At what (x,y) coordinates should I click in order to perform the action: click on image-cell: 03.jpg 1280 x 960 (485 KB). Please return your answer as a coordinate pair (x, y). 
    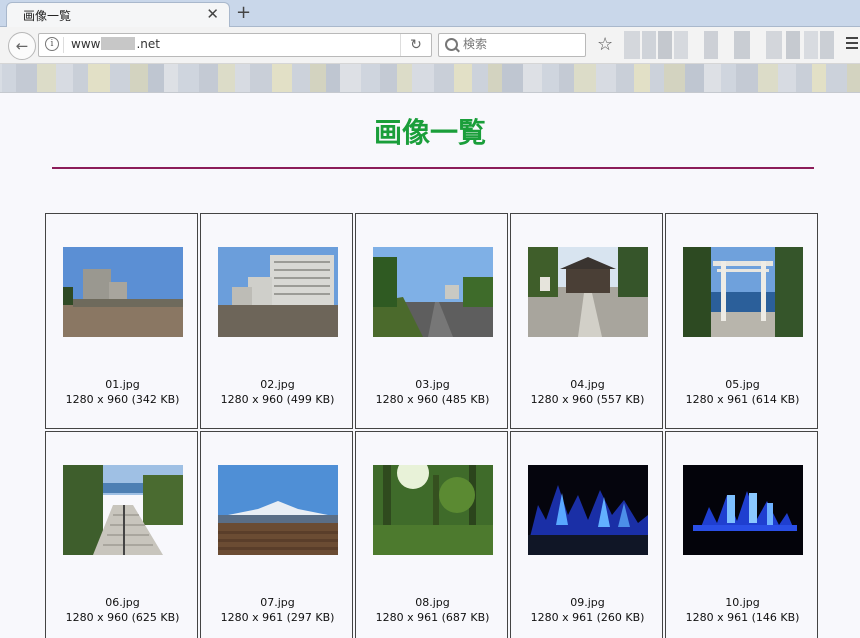
    Looking at the image, I should click on (431, 321).